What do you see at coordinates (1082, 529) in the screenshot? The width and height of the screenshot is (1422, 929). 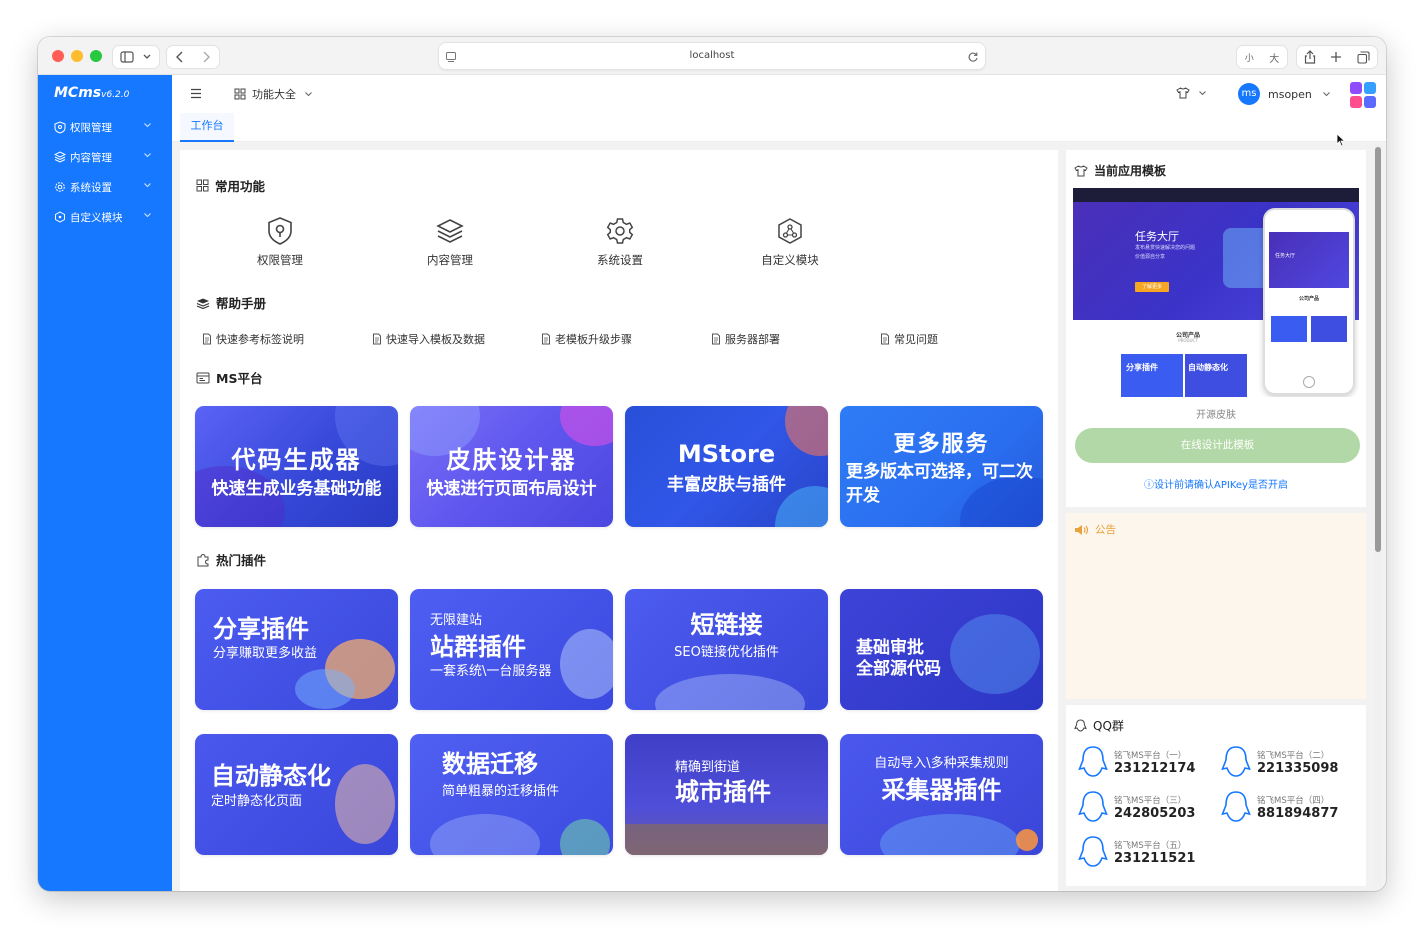 I see `speaker-icon` at bounding box center [1082, 529].